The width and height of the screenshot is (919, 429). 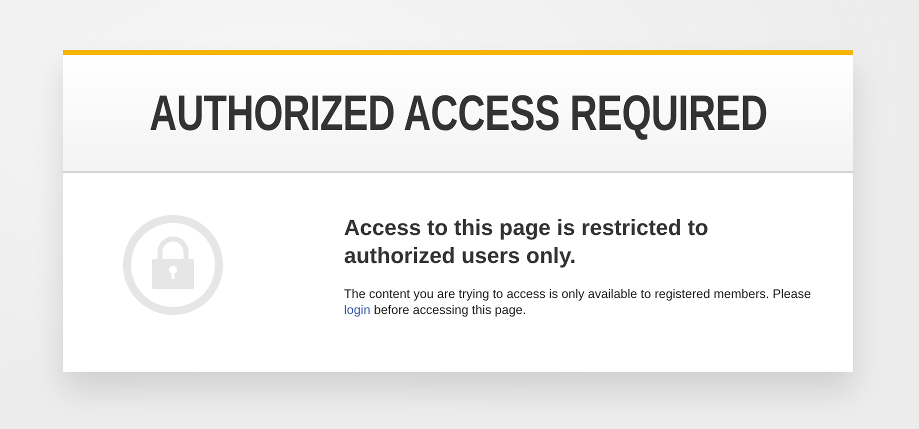 What do you see at coordinates (357, 310) in the screenshot?
I see `login-link: login` at bounding box center [357, 310].